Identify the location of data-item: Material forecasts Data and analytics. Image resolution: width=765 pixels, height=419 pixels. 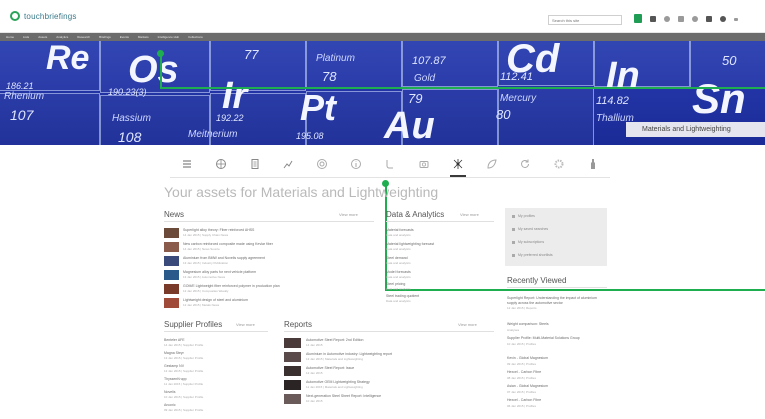
(426, 233).